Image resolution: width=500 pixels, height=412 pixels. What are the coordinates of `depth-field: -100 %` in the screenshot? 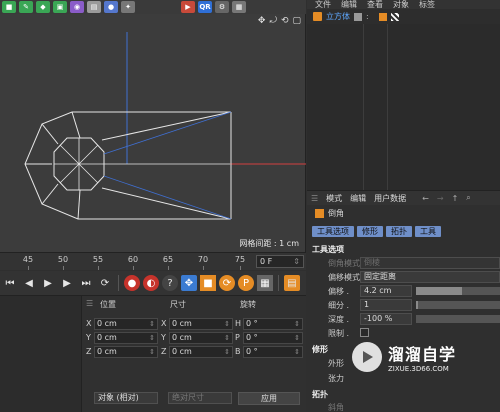 It's located at (386, 319).